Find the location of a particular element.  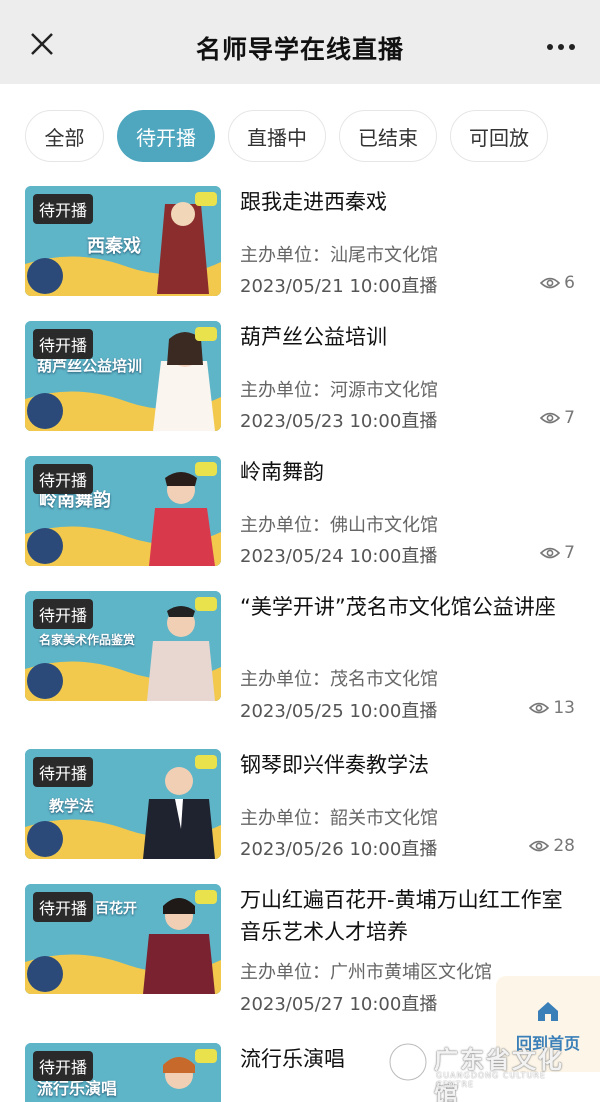

item-time: 2023/05/24 10:00直播 is located at coordinates (339, 556).